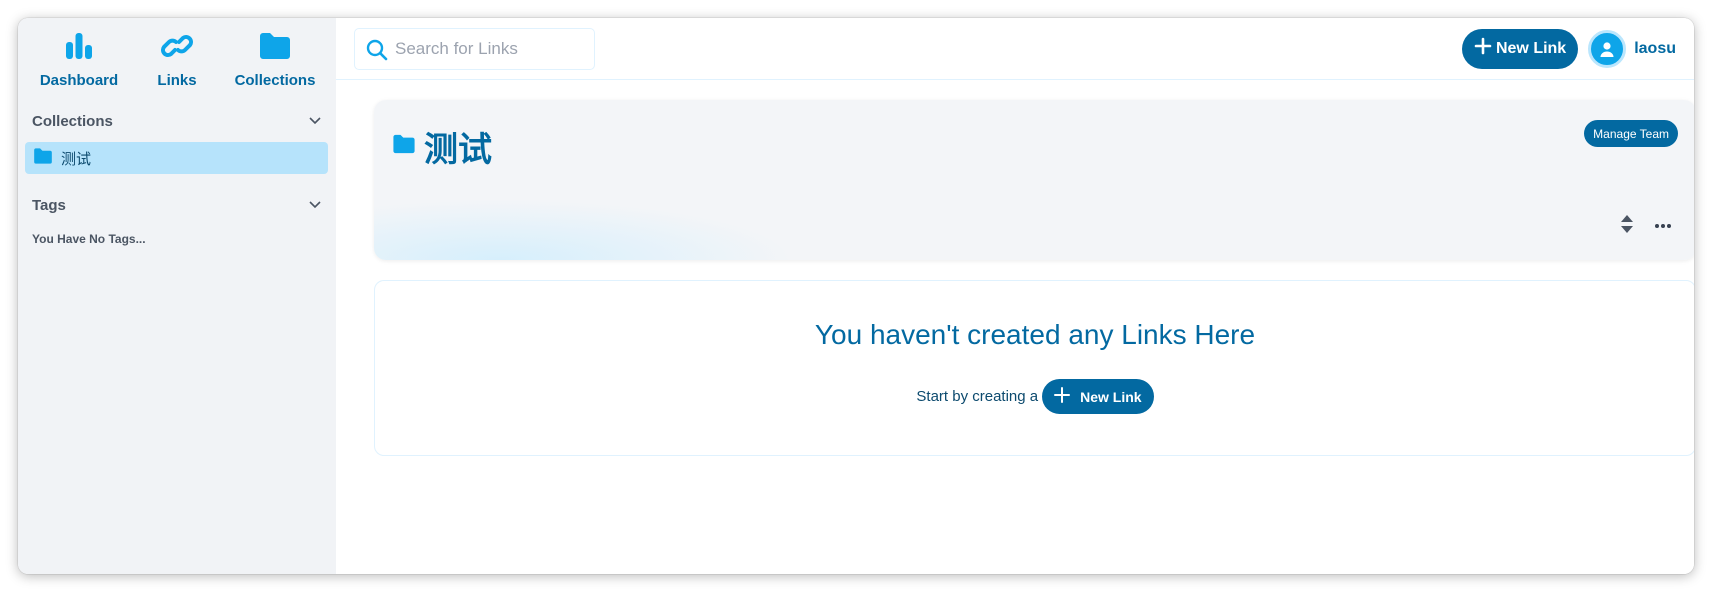  What do you see at coordinates (177, 46) in the screenshot?
I see `link-icon` at bounding box center [177, 46].